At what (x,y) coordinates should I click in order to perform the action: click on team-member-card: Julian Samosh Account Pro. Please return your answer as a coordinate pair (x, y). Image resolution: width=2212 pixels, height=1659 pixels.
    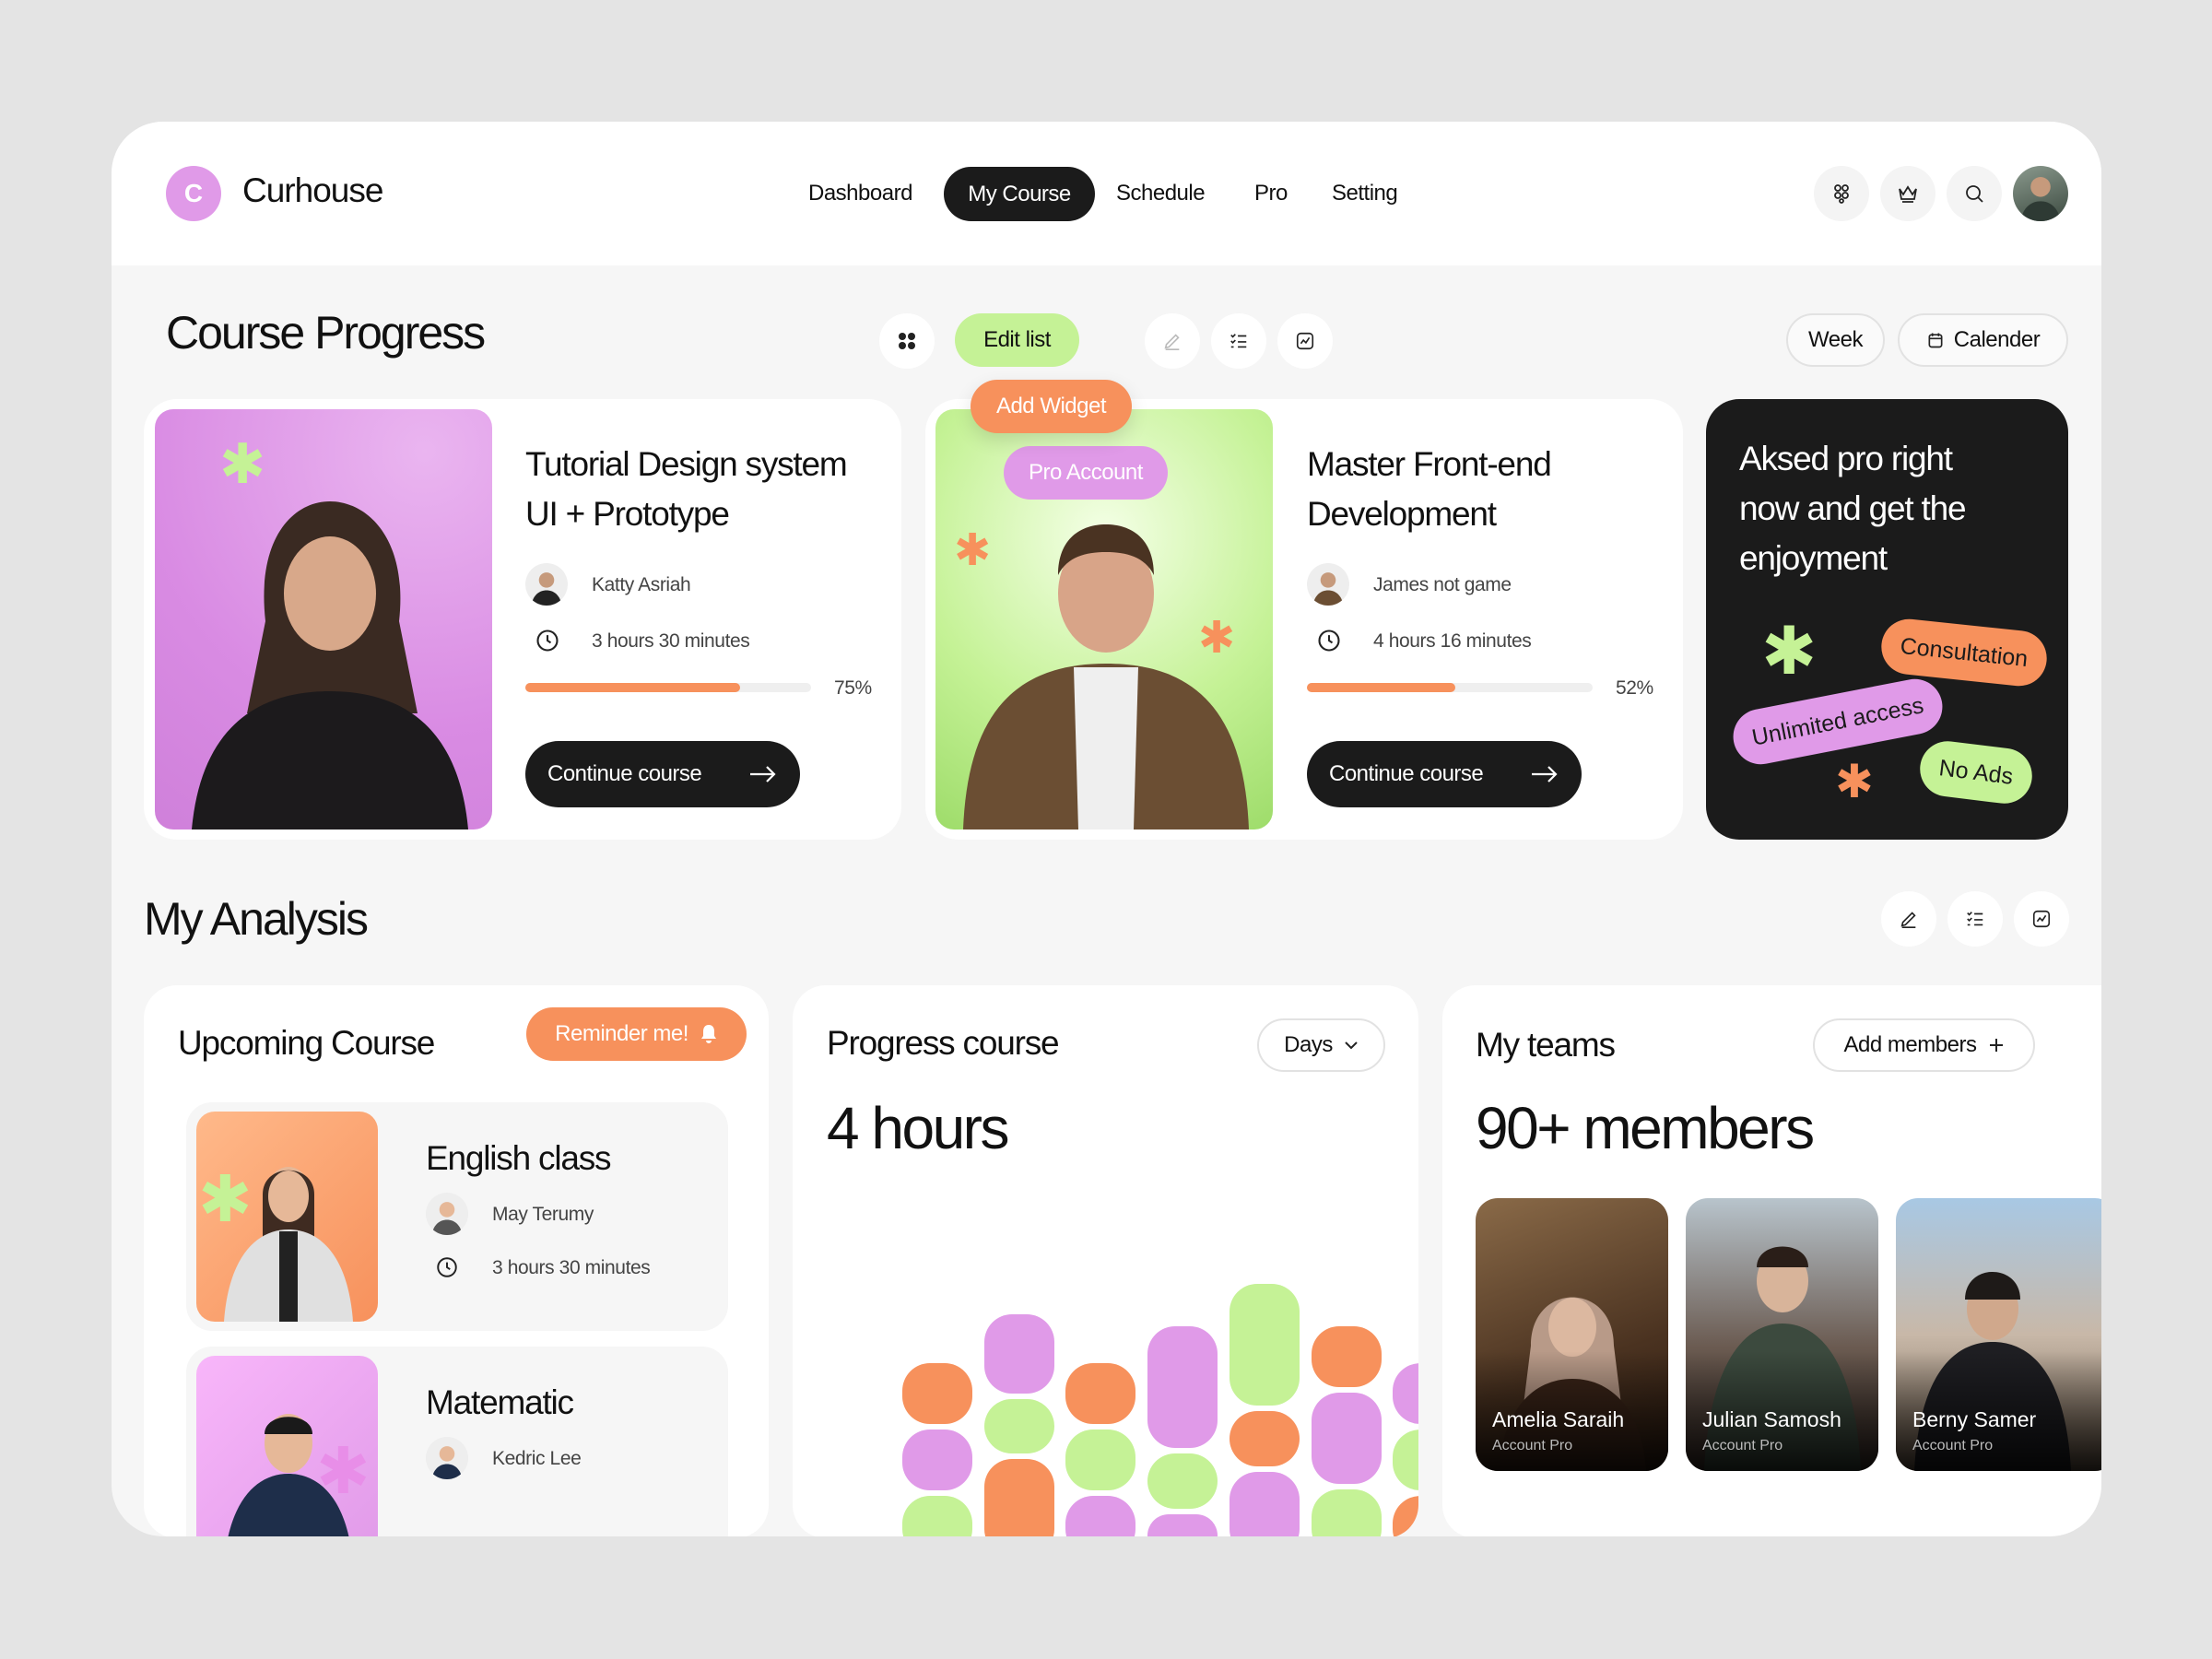
    Looking at the image, I should click on (1782, 1334).